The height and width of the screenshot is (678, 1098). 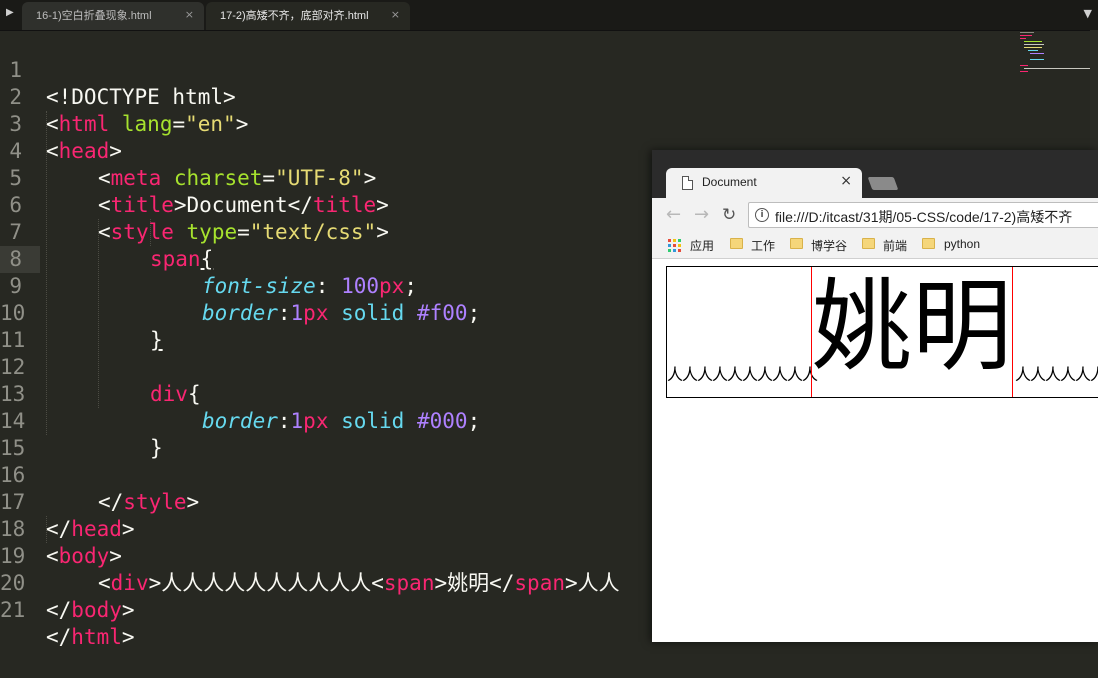 I want to click on document-icon, so click(x=687, y=183).